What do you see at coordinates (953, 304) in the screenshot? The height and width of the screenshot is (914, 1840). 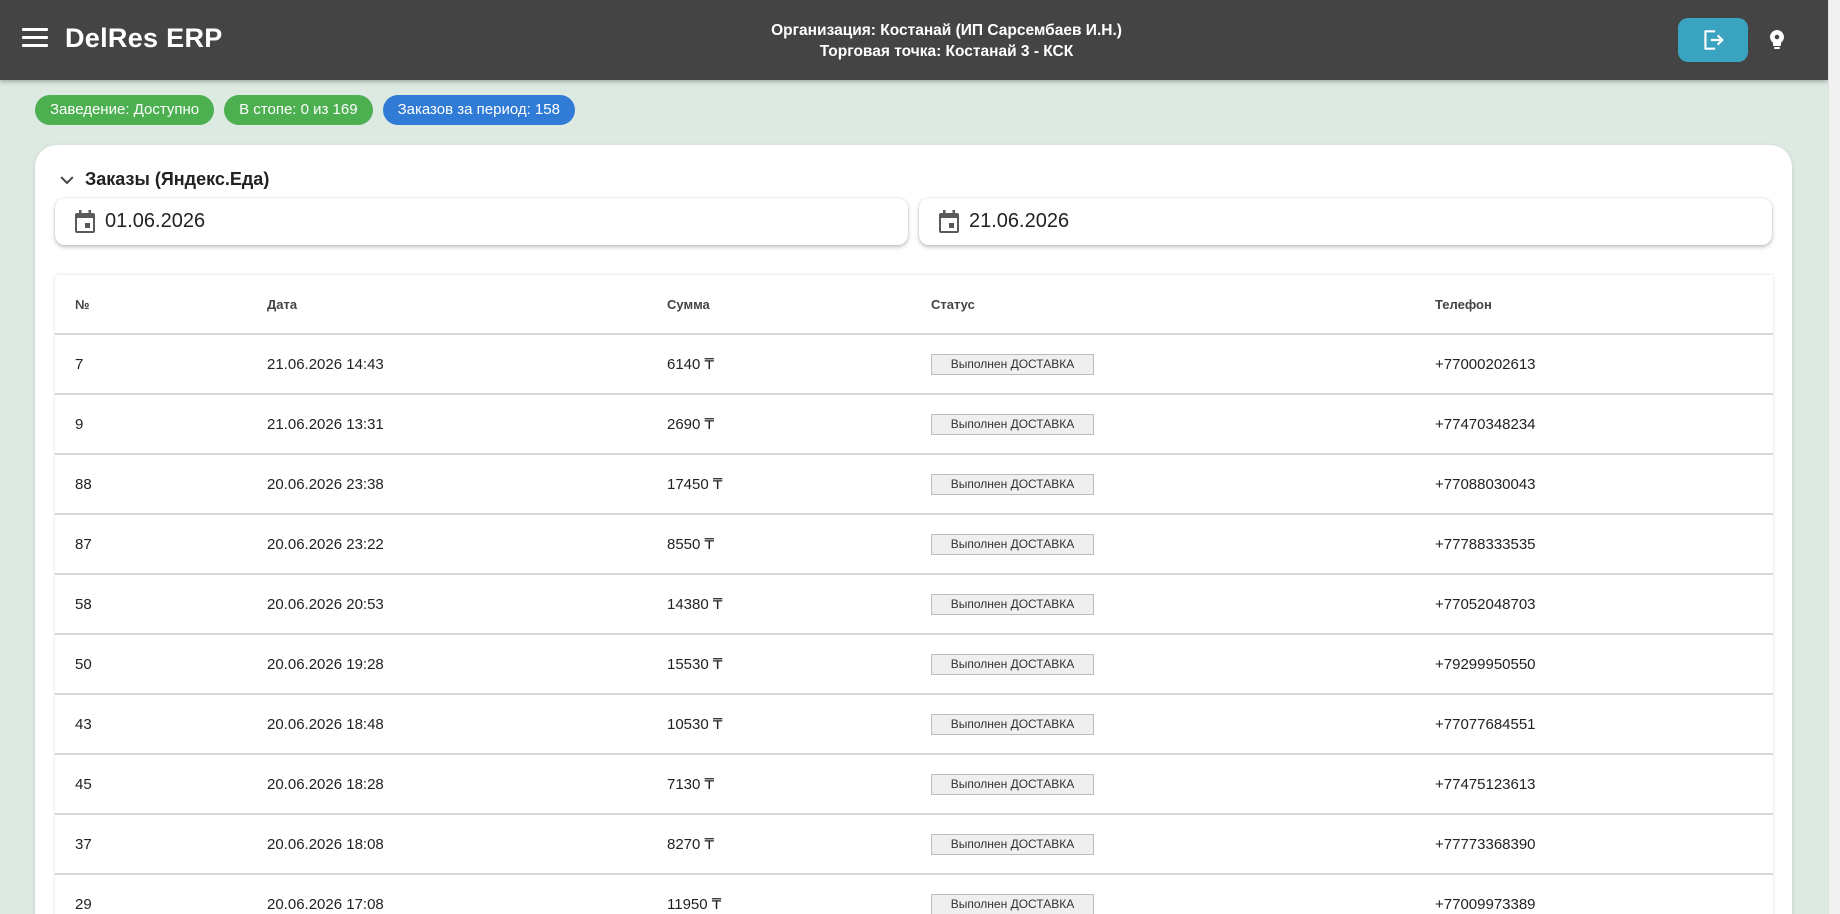 I see `column-header-status: Статус` at bounding box center [953, 304].